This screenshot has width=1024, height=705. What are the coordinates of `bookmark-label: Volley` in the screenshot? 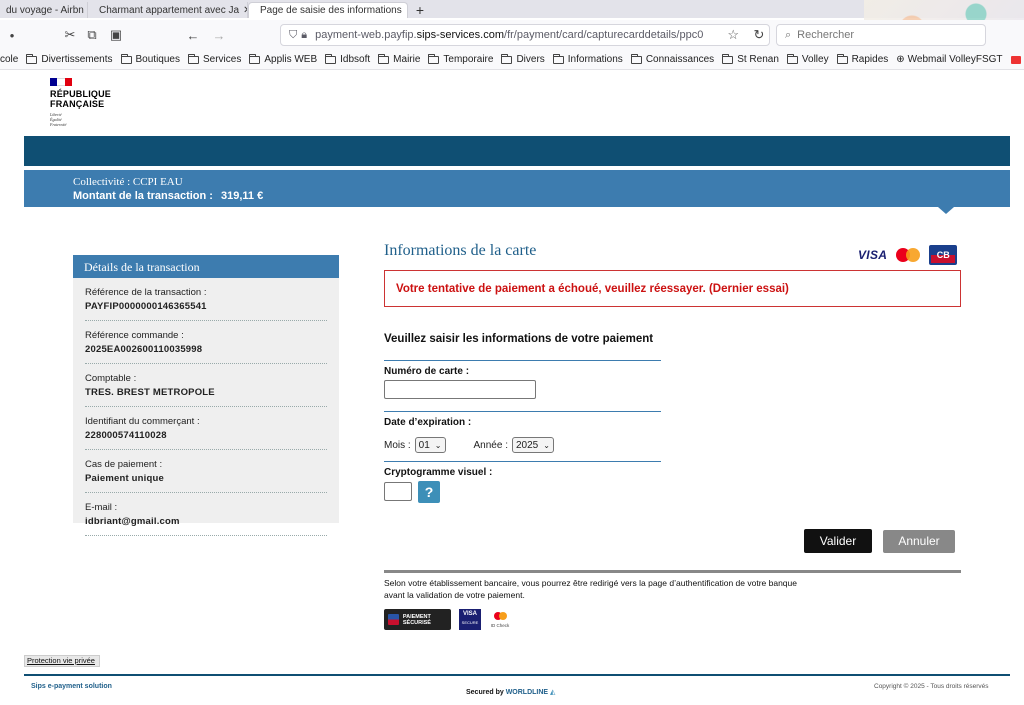 It's located at (815, 59).